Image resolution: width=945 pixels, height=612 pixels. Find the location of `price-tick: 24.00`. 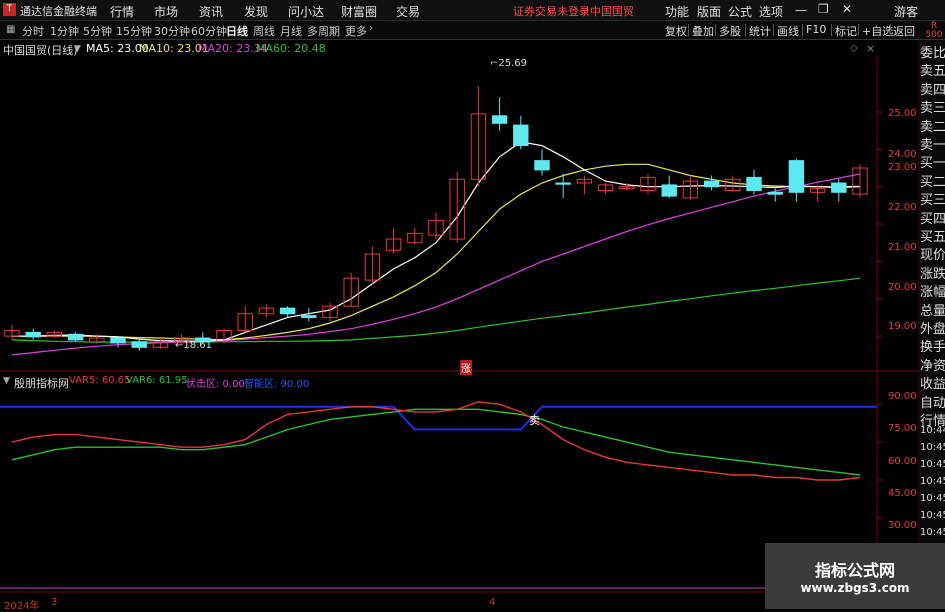

price-tick: 24.00 is located at coordinates (902, 154).